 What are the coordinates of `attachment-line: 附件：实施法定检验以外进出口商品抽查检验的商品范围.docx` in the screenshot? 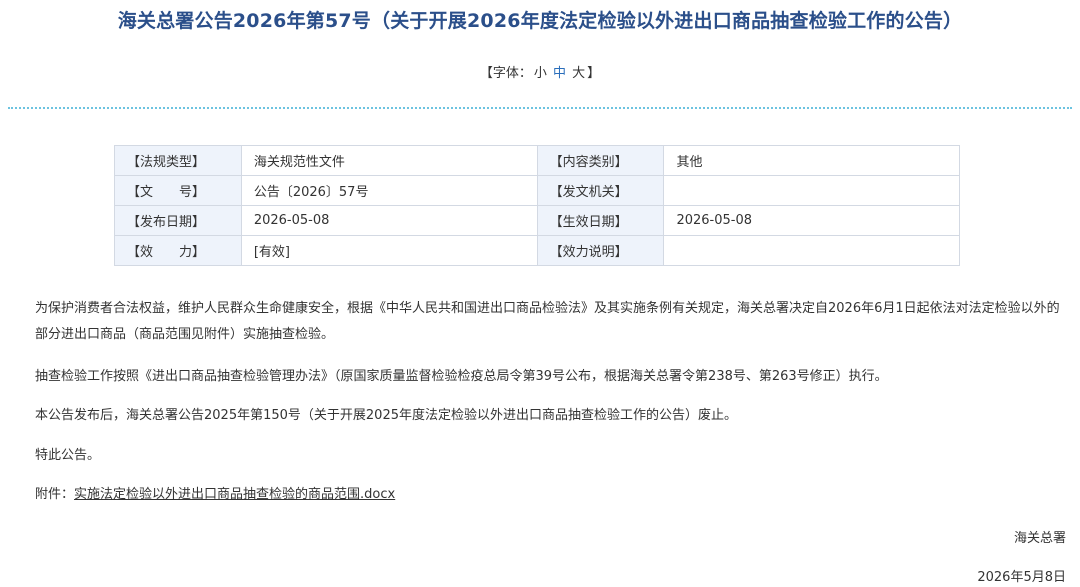 It's located at (552, 495).